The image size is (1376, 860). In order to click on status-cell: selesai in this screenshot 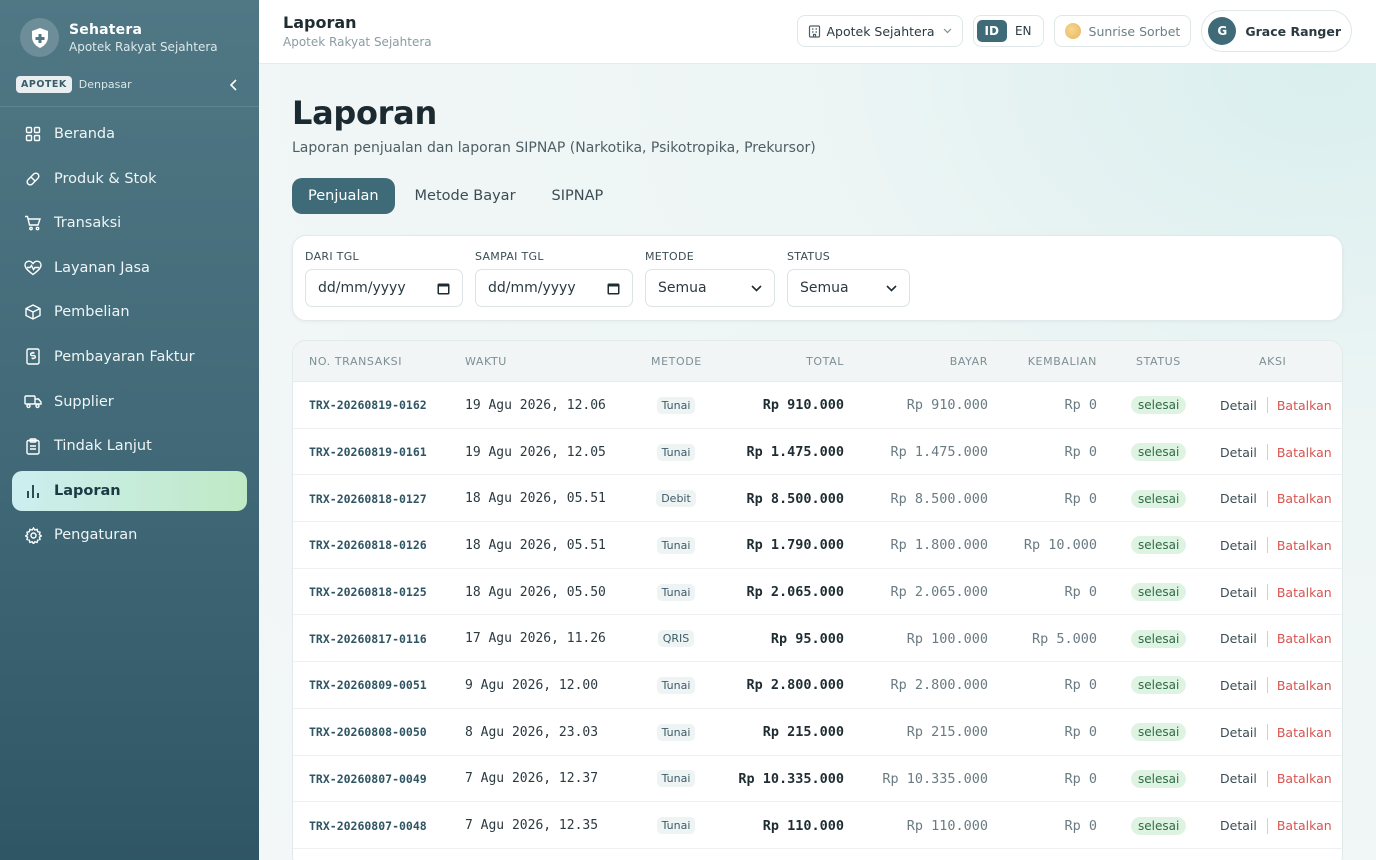, I will do `click(1159, 732)`.